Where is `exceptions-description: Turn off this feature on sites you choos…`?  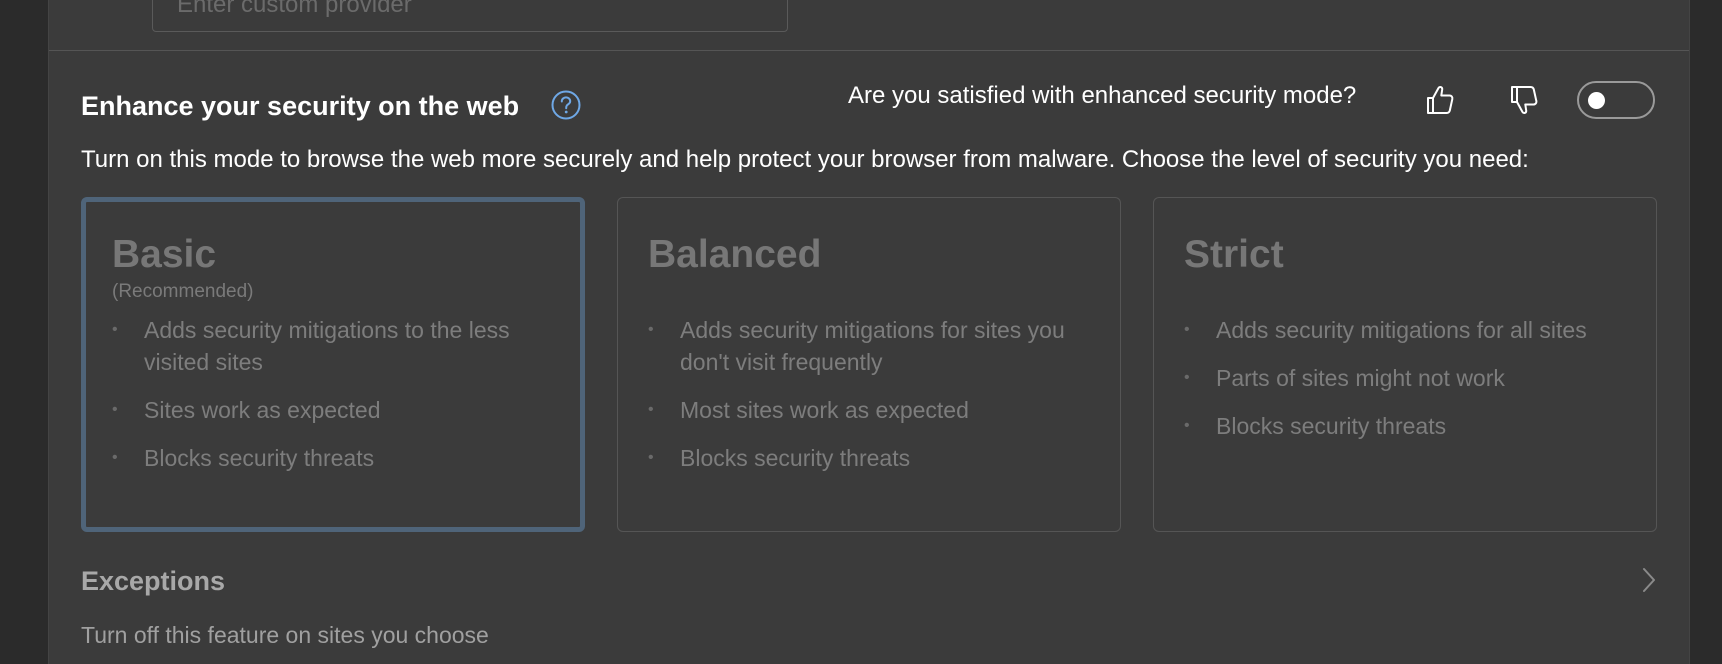
exceptions-description: Turn off this feature on sites you choos… is located at coordinates (285, 635).